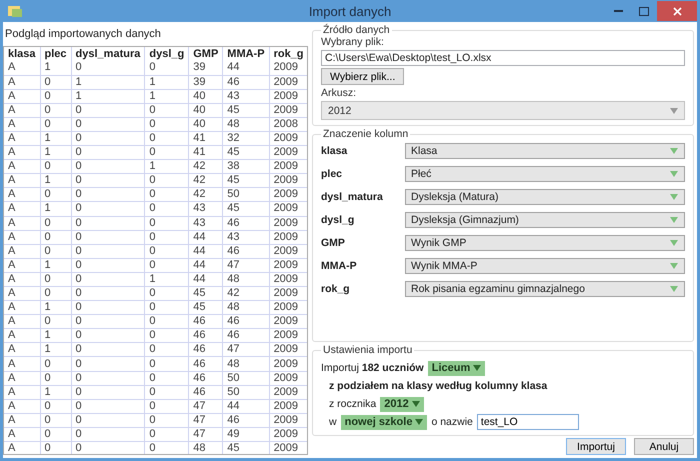 This screenshot has width=700, height=461. What do you see at coordinates (545, 174) in the screenshot?
I see `meaning-dropdown: Płeć` at bounding box center [545, 174].